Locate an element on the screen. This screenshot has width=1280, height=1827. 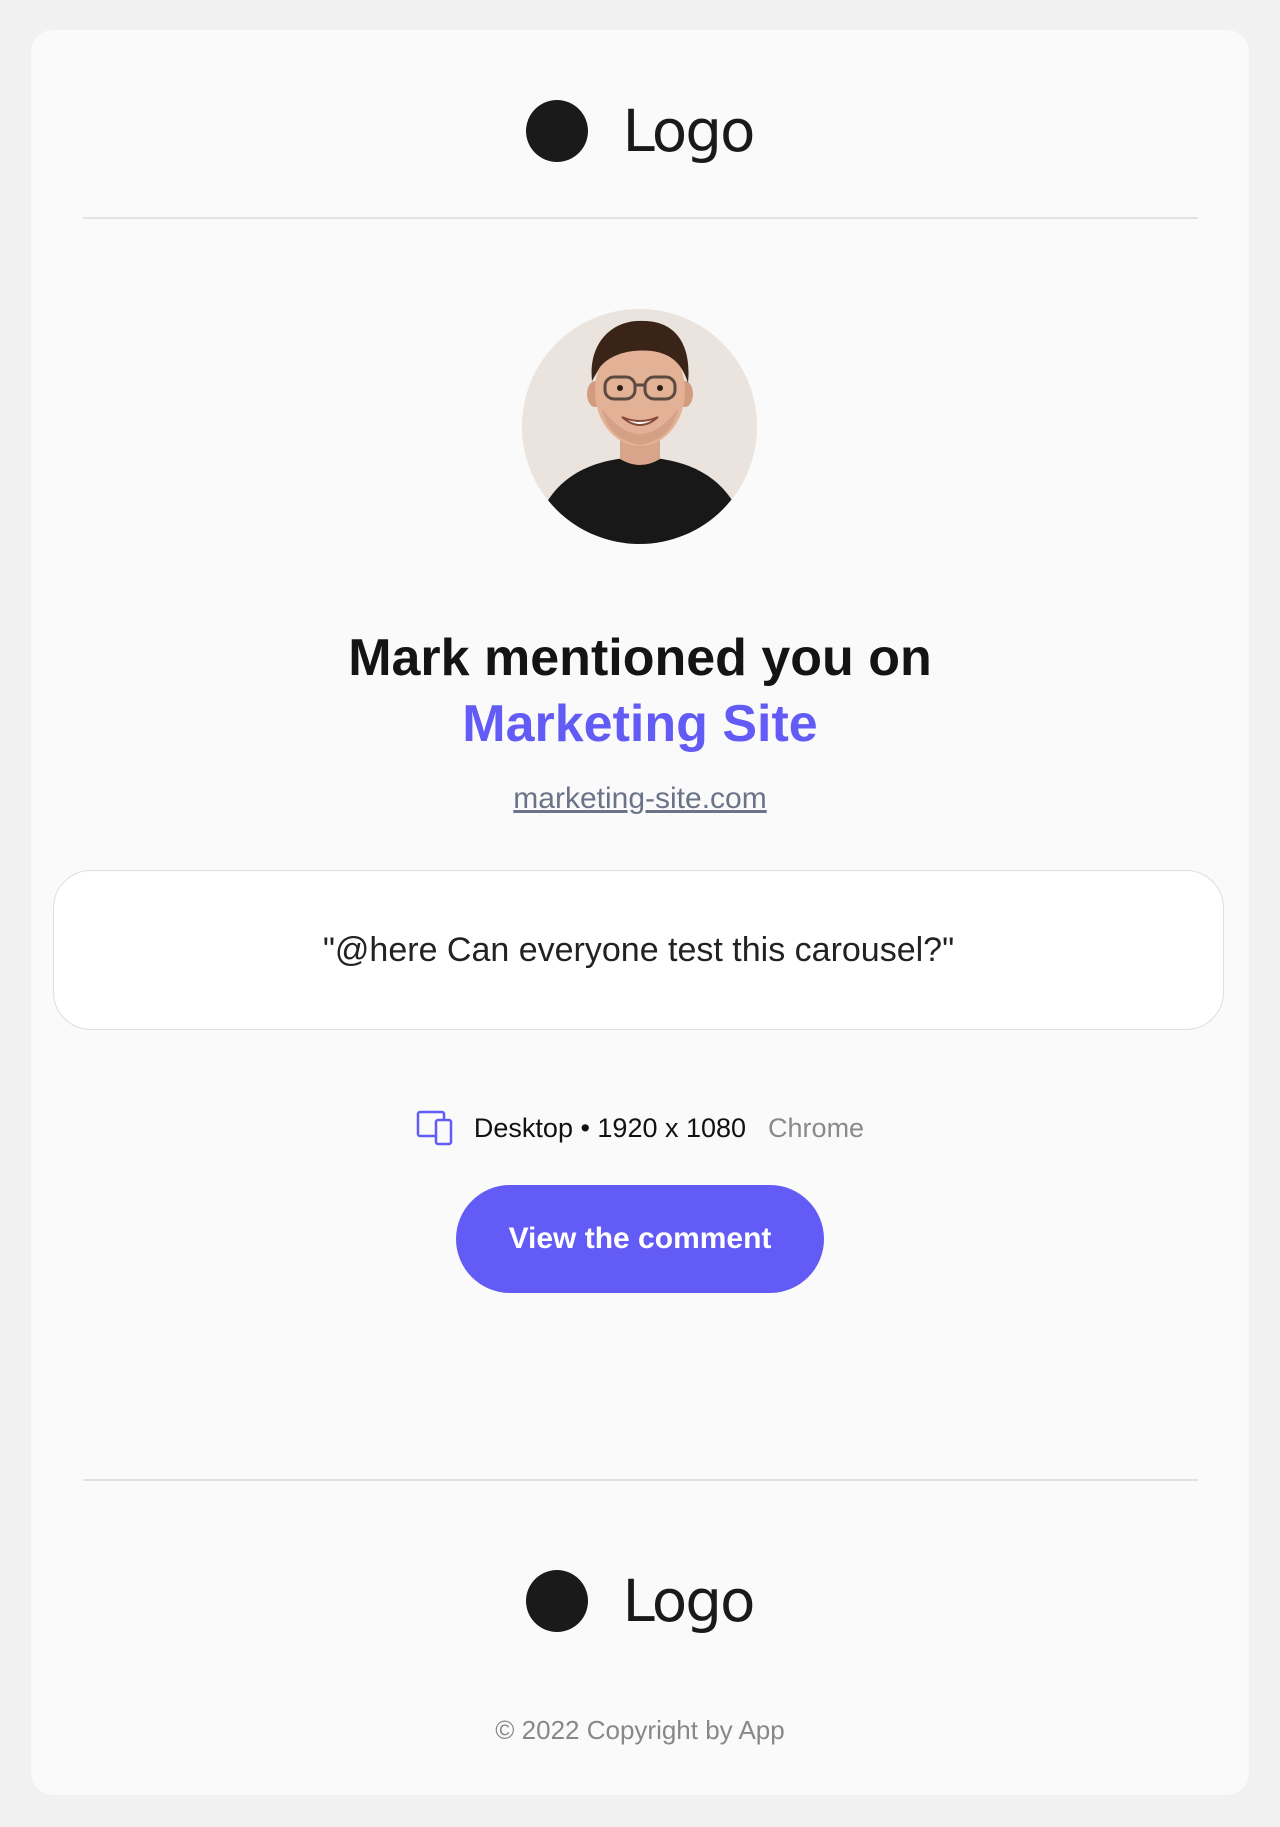
headline-text: Mark mentioned you on is located at coordinates (640, 658).